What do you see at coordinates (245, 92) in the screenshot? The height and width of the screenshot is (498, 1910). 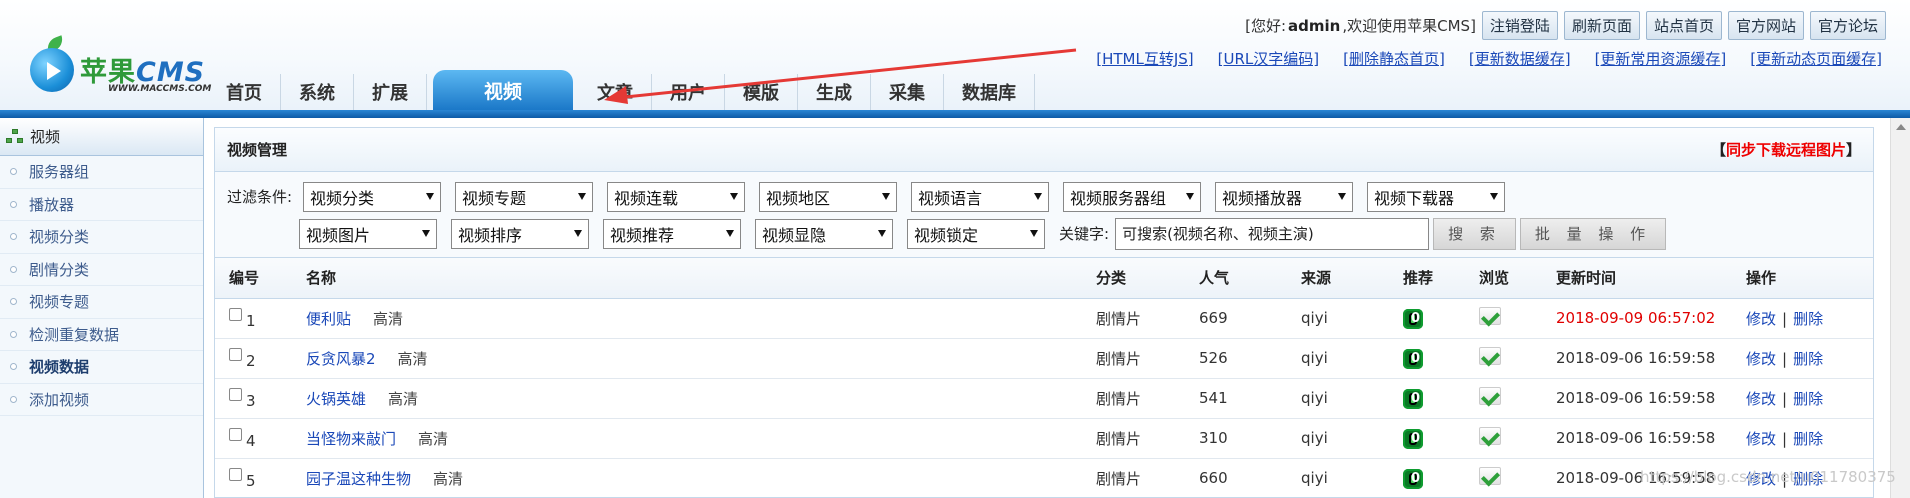 I see `nav-home: 首页` at bounding box center [245, 92].